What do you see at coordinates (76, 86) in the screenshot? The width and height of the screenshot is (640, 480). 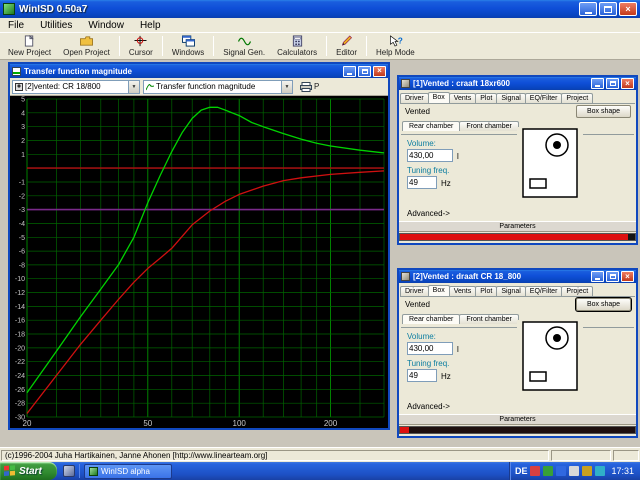 I see `project-selector-combo: [2]vented: CR 18/800 ▼` at bounding box center [76, 86].